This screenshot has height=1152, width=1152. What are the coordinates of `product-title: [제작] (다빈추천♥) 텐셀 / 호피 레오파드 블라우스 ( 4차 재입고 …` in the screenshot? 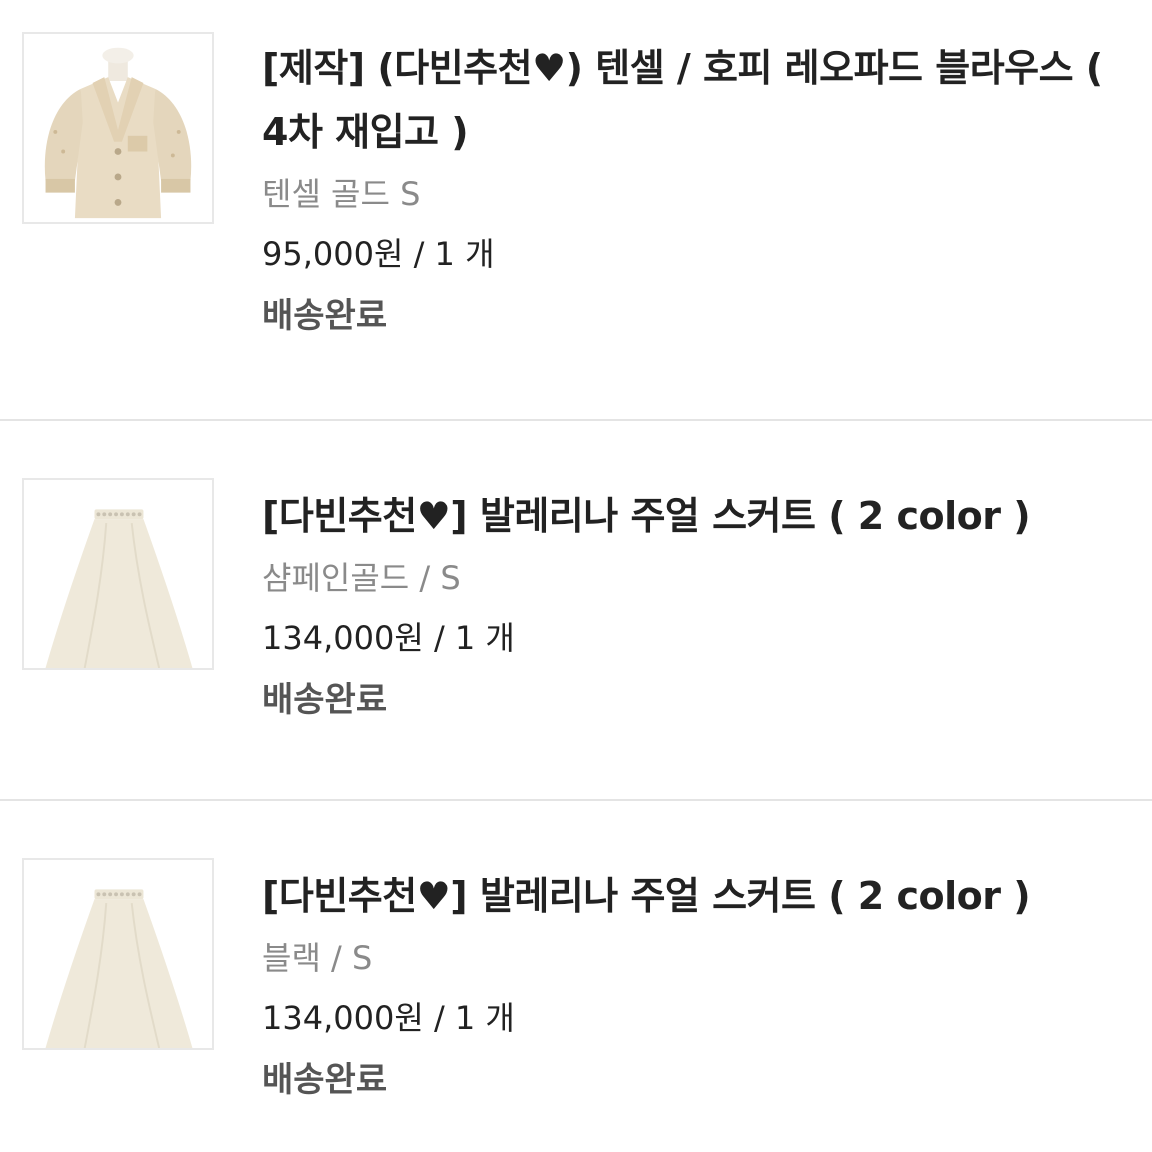 It's located at (695, 100).